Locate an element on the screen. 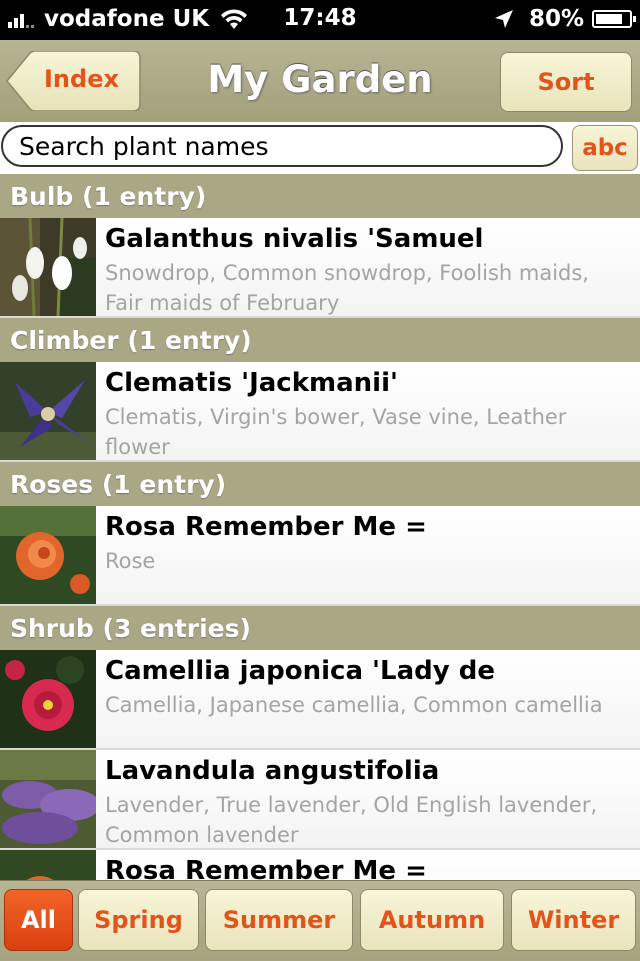 This screenshot has height=961, width=640. search-input is located at coordinates (282, 146).